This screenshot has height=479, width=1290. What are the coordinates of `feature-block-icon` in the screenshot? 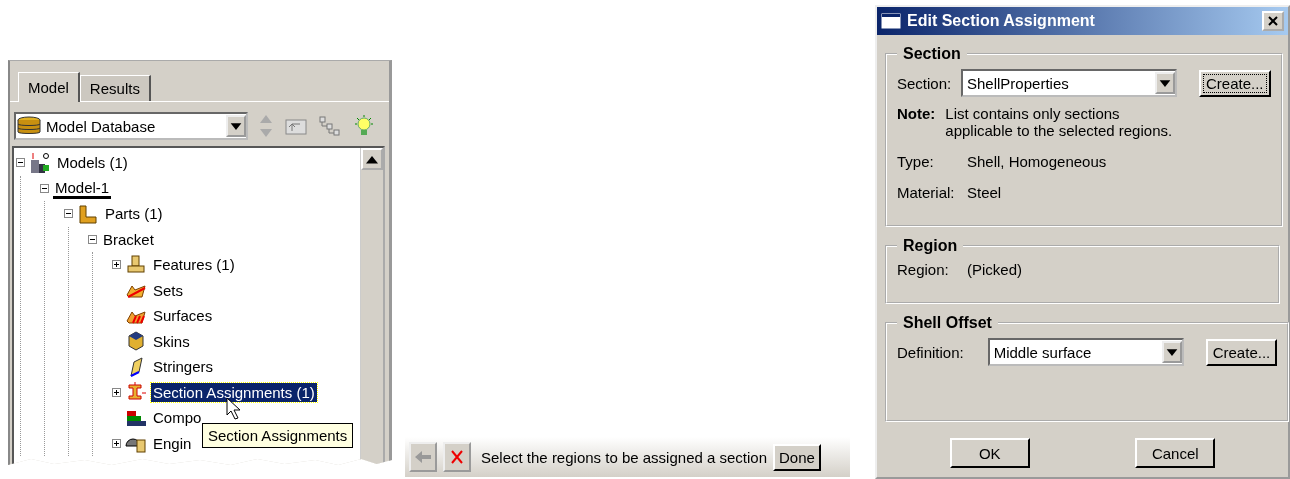 It's located at (136, 264).